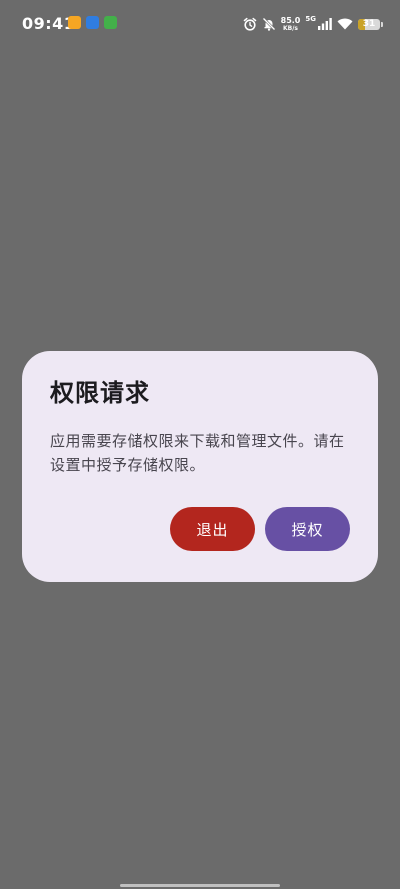  What do you see at coordinates (212, 529) in the screenshot?
I see `exit-button: 退出` at bounding box center [212, 529].